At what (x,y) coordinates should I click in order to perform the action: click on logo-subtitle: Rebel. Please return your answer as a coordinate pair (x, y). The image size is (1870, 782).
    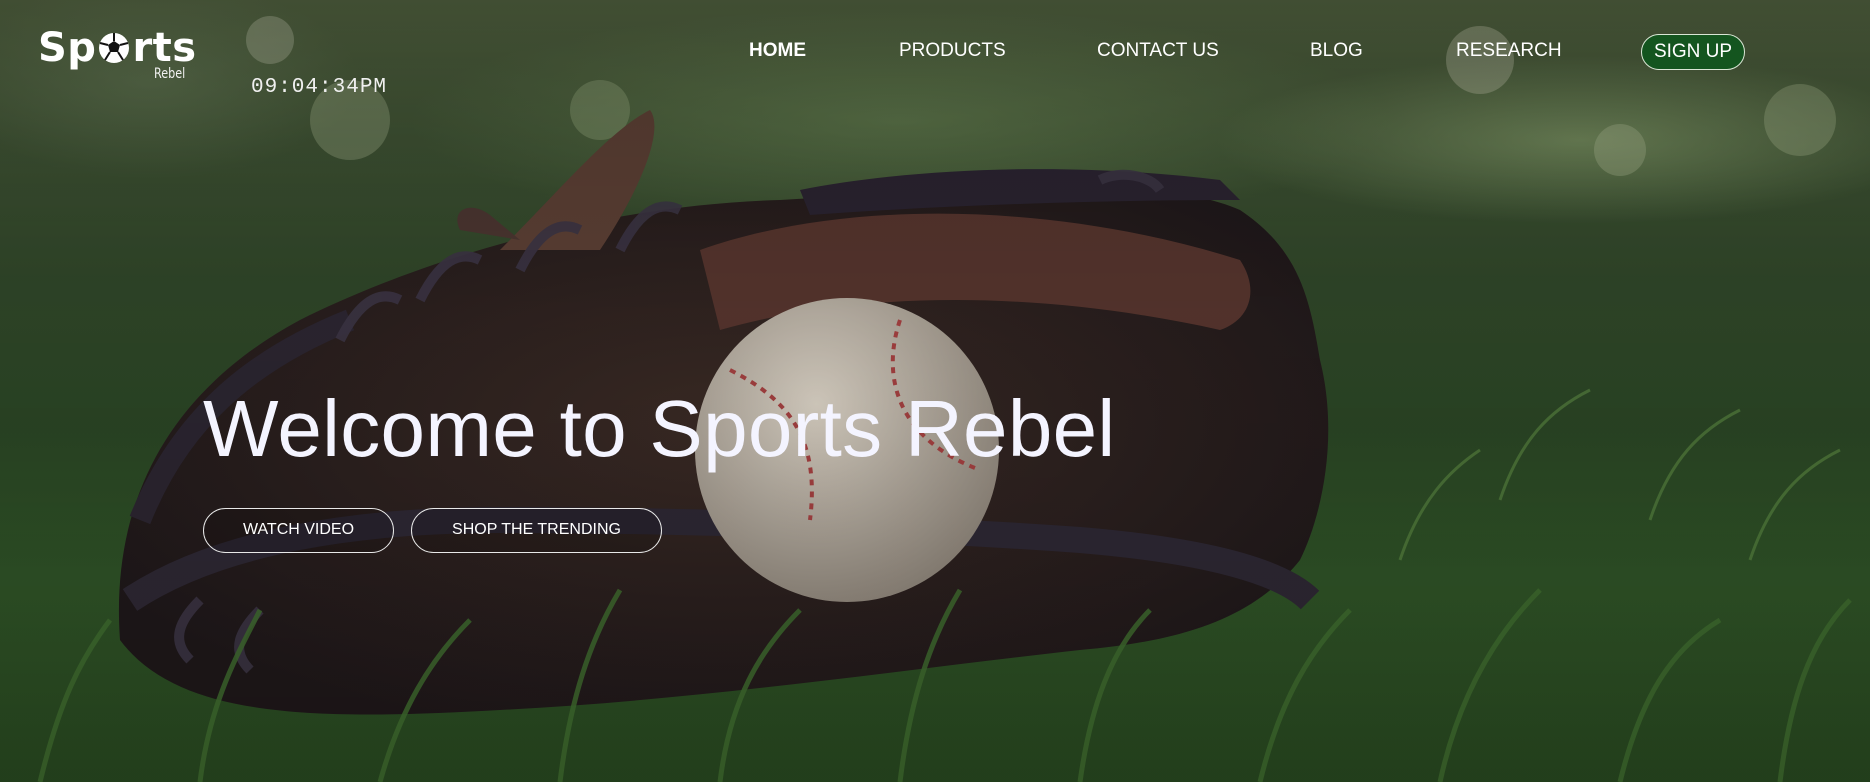
    Looking at the image, I should click on (170, 74).